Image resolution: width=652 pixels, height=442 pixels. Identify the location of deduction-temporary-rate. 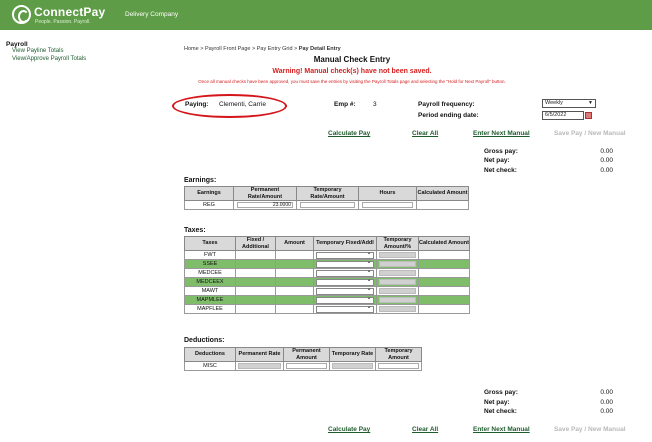
(352, 366).